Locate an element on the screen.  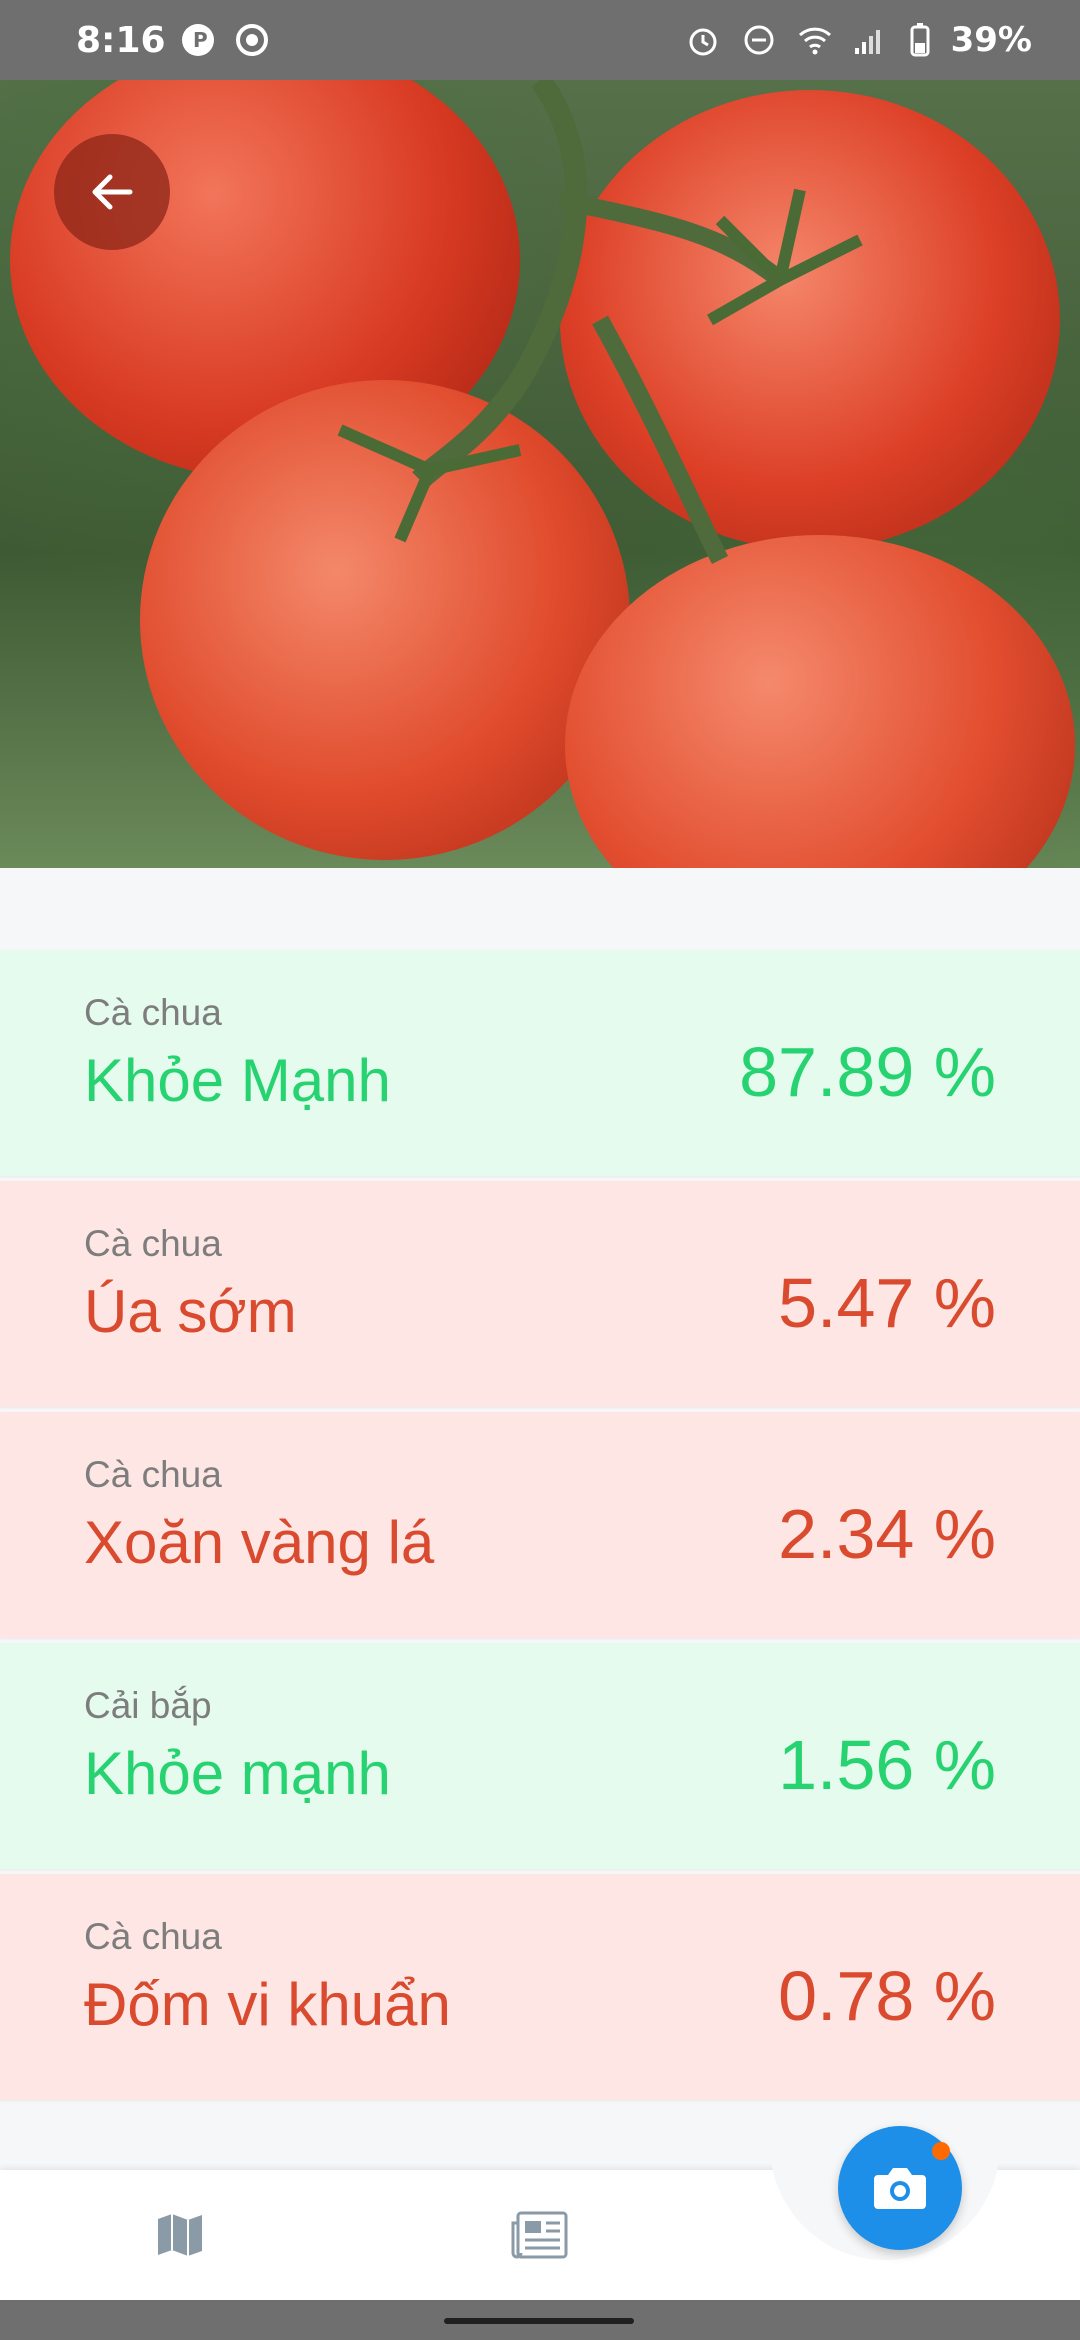
confidence-percent: 0.78 % is located at coordinates (887, 1996).